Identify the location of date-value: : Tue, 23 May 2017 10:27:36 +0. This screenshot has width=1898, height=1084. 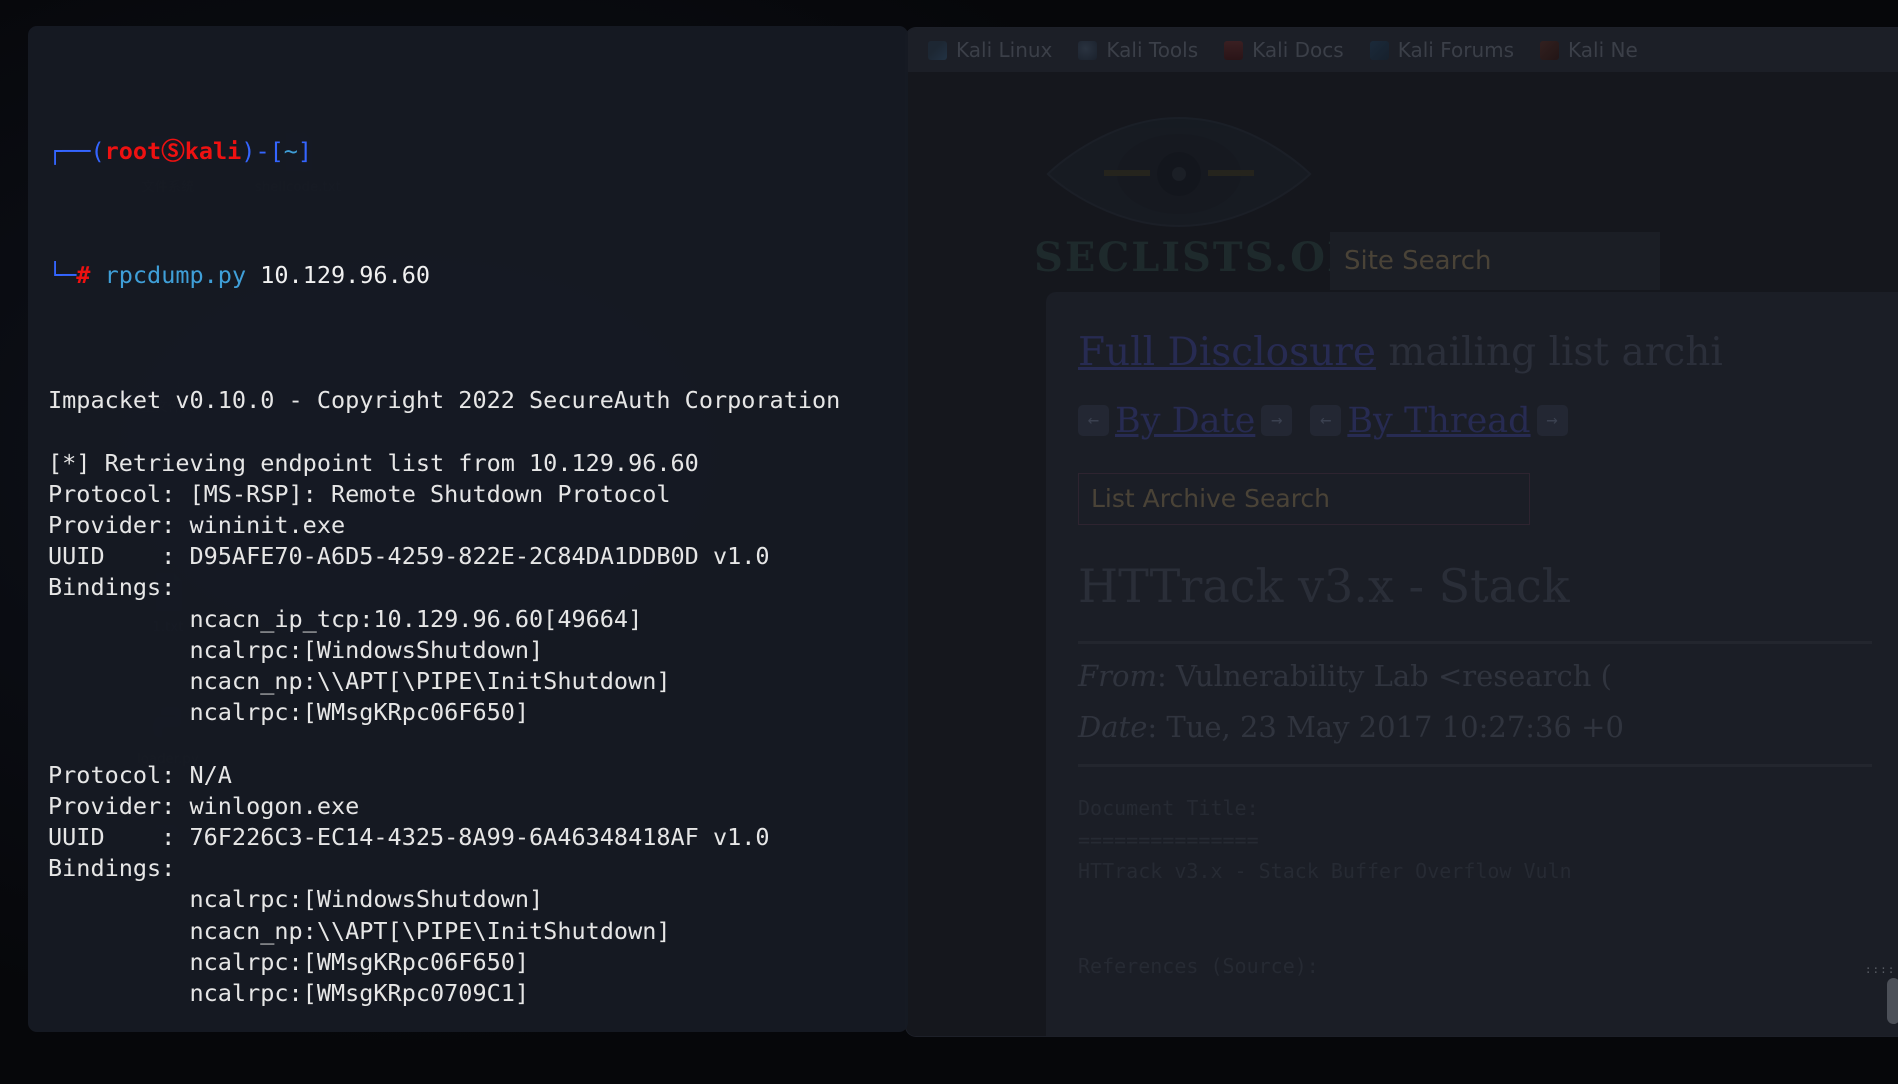
(1385, 727).